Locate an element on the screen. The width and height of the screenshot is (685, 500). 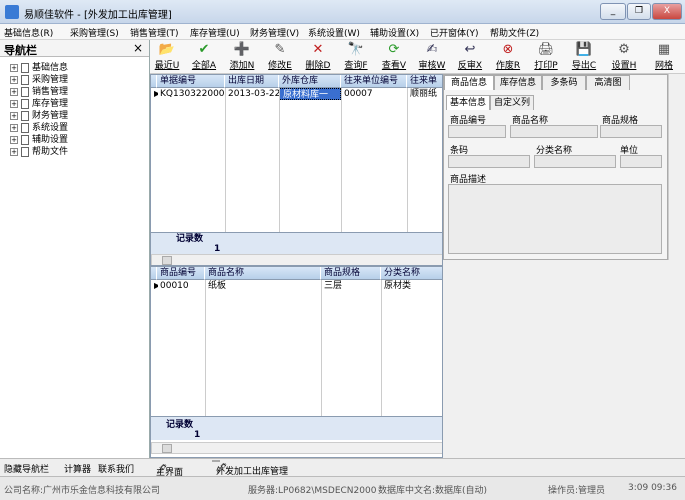
unapprove-button: ↩ 反审X is located at coordinates (470, 57).